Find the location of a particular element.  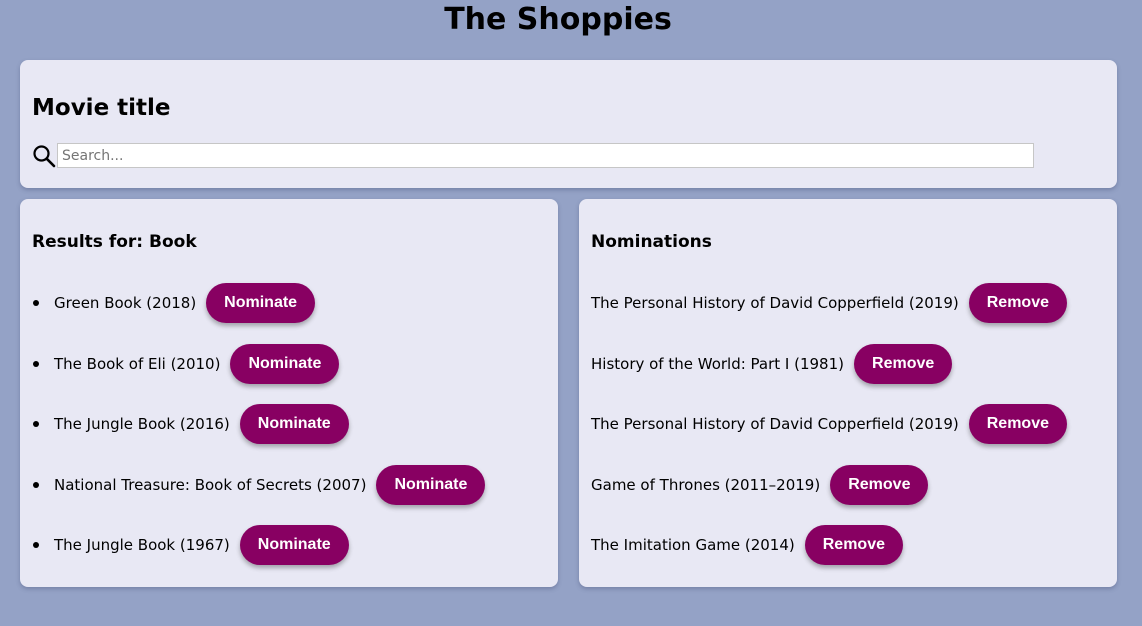

result-title: The Jungle Book (1967) is located at coordinates (142, 545).